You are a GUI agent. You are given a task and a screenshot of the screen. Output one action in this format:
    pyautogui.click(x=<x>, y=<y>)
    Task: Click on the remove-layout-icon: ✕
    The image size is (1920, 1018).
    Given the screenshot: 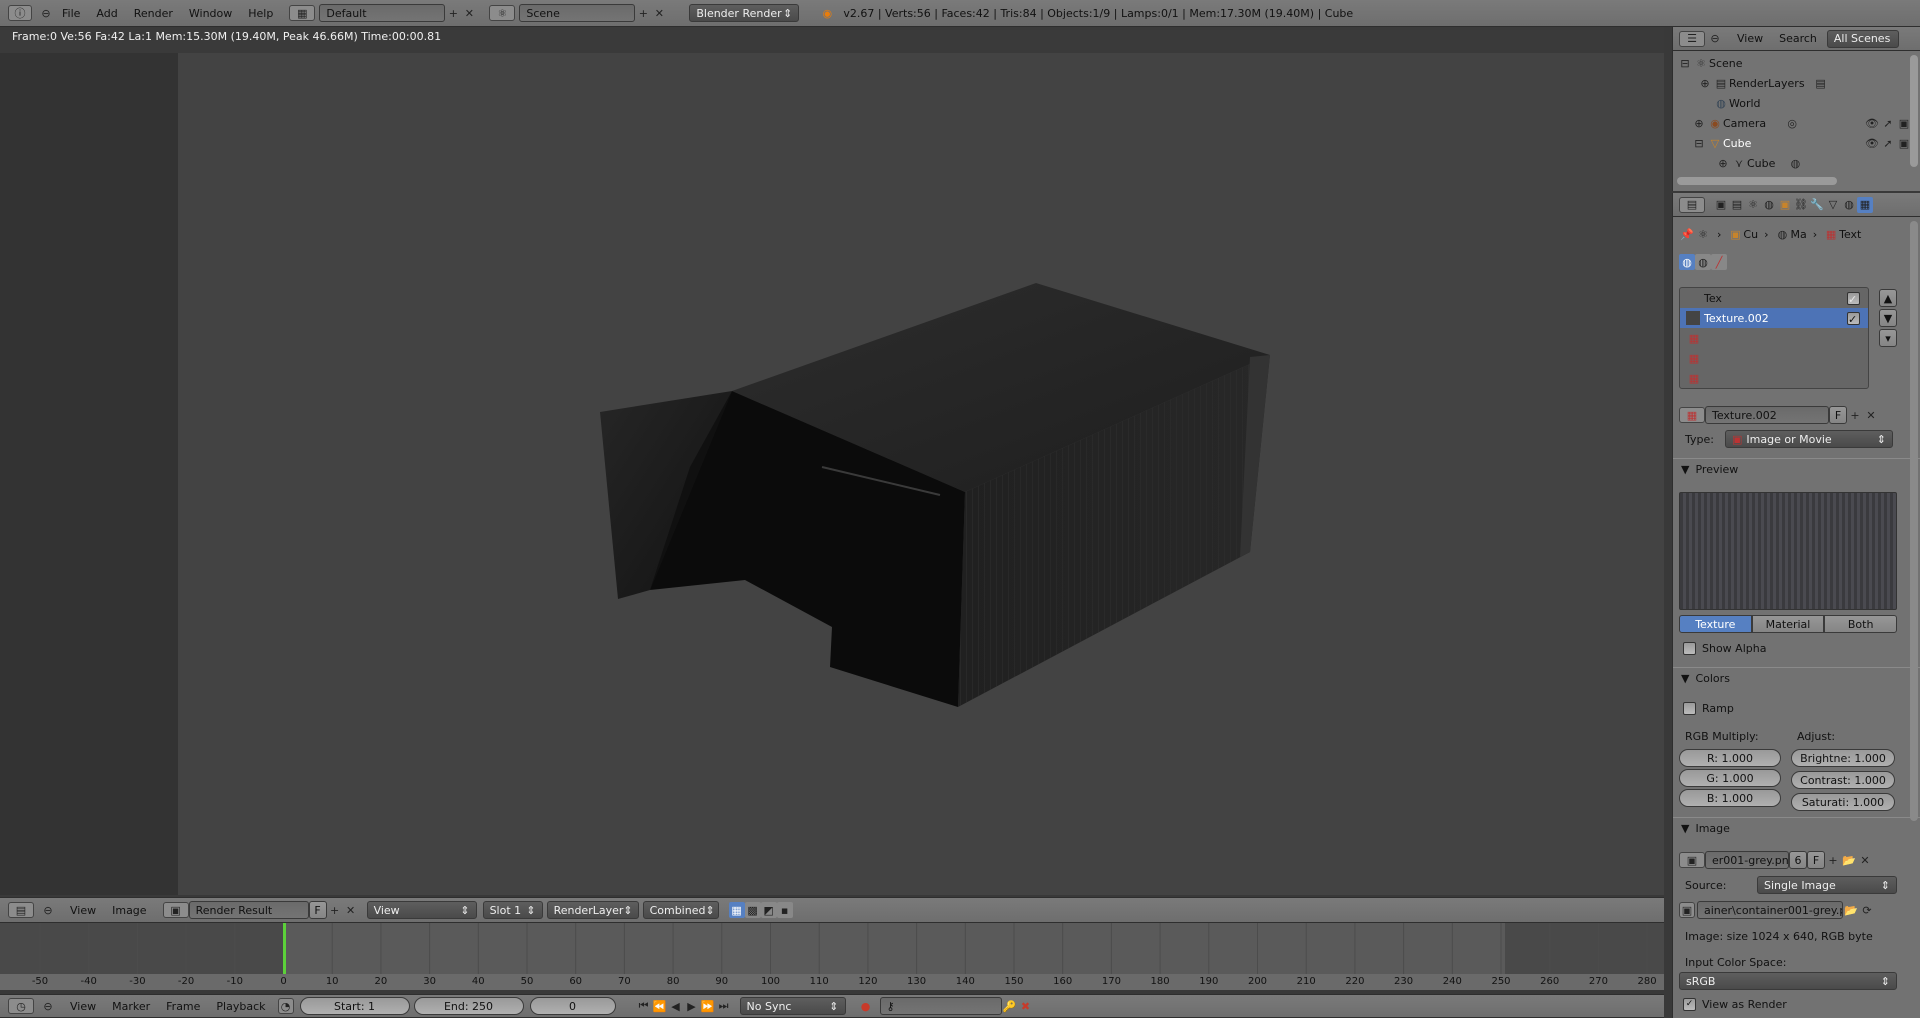 What is the action you would take?
    pyautogui.click(x=469, y=13)
    